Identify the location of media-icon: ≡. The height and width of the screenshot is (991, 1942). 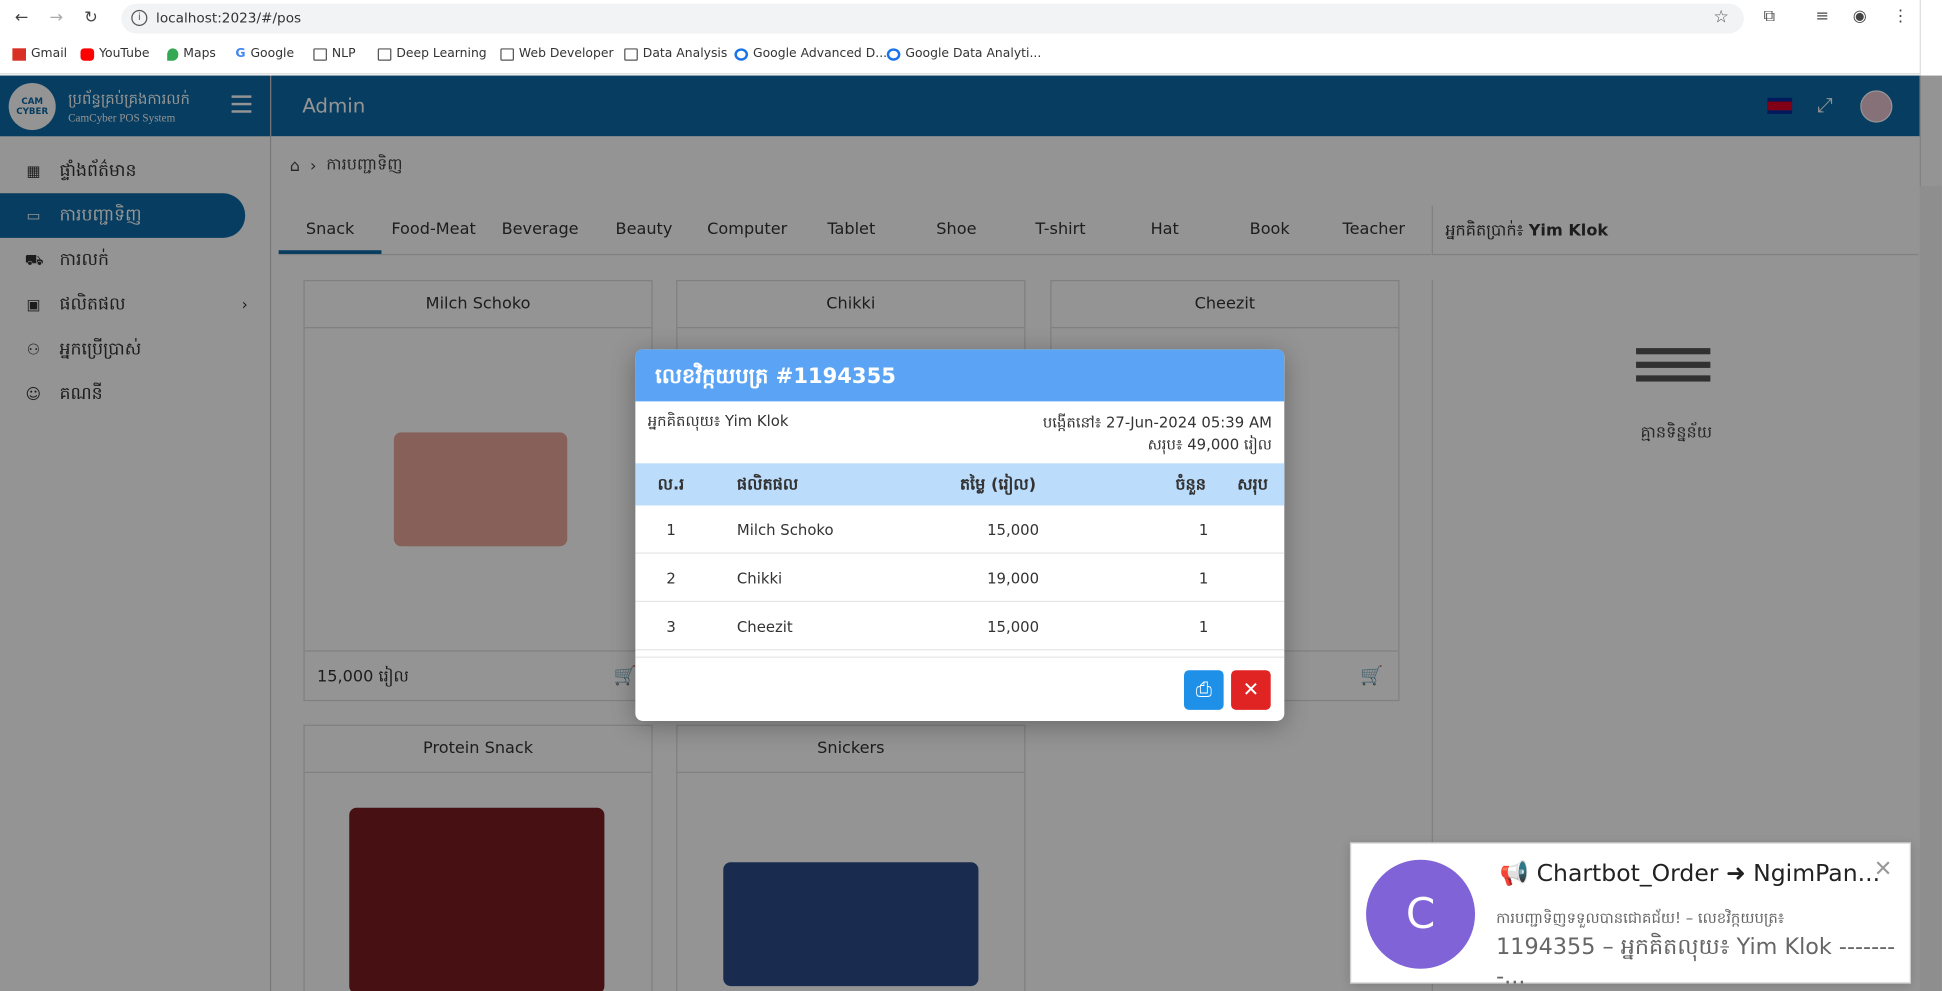
(1823, 16).